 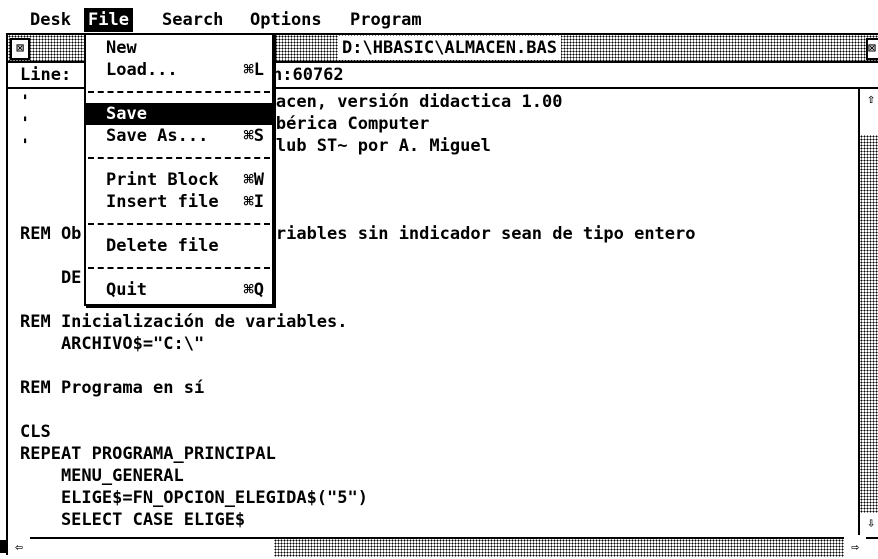 I want to click on menu-item-shortcut: ⌘S, so click(x=253, y=136).